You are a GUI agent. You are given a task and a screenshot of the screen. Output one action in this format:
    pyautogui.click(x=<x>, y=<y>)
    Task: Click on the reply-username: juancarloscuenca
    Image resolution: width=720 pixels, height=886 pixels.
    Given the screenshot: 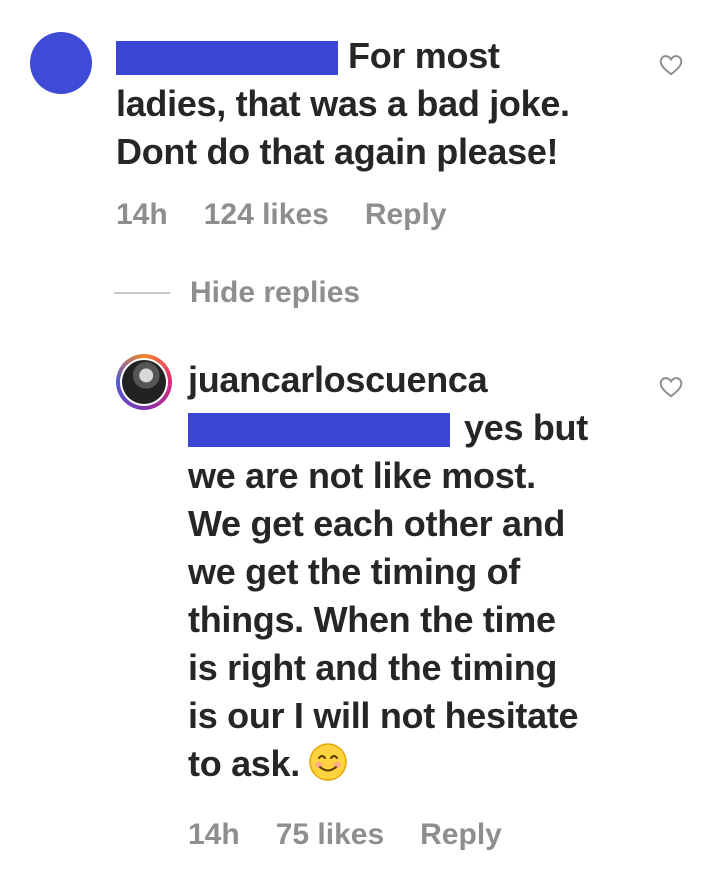 What is the action you would take?
    pyautogui.click(x=388, y=380)
    